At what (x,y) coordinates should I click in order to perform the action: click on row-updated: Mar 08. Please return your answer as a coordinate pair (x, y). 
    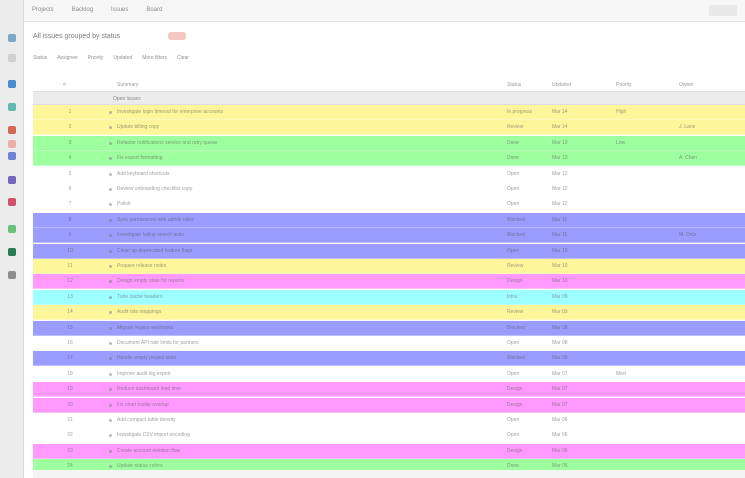
    Looking at the image, I should click on (560, 327).